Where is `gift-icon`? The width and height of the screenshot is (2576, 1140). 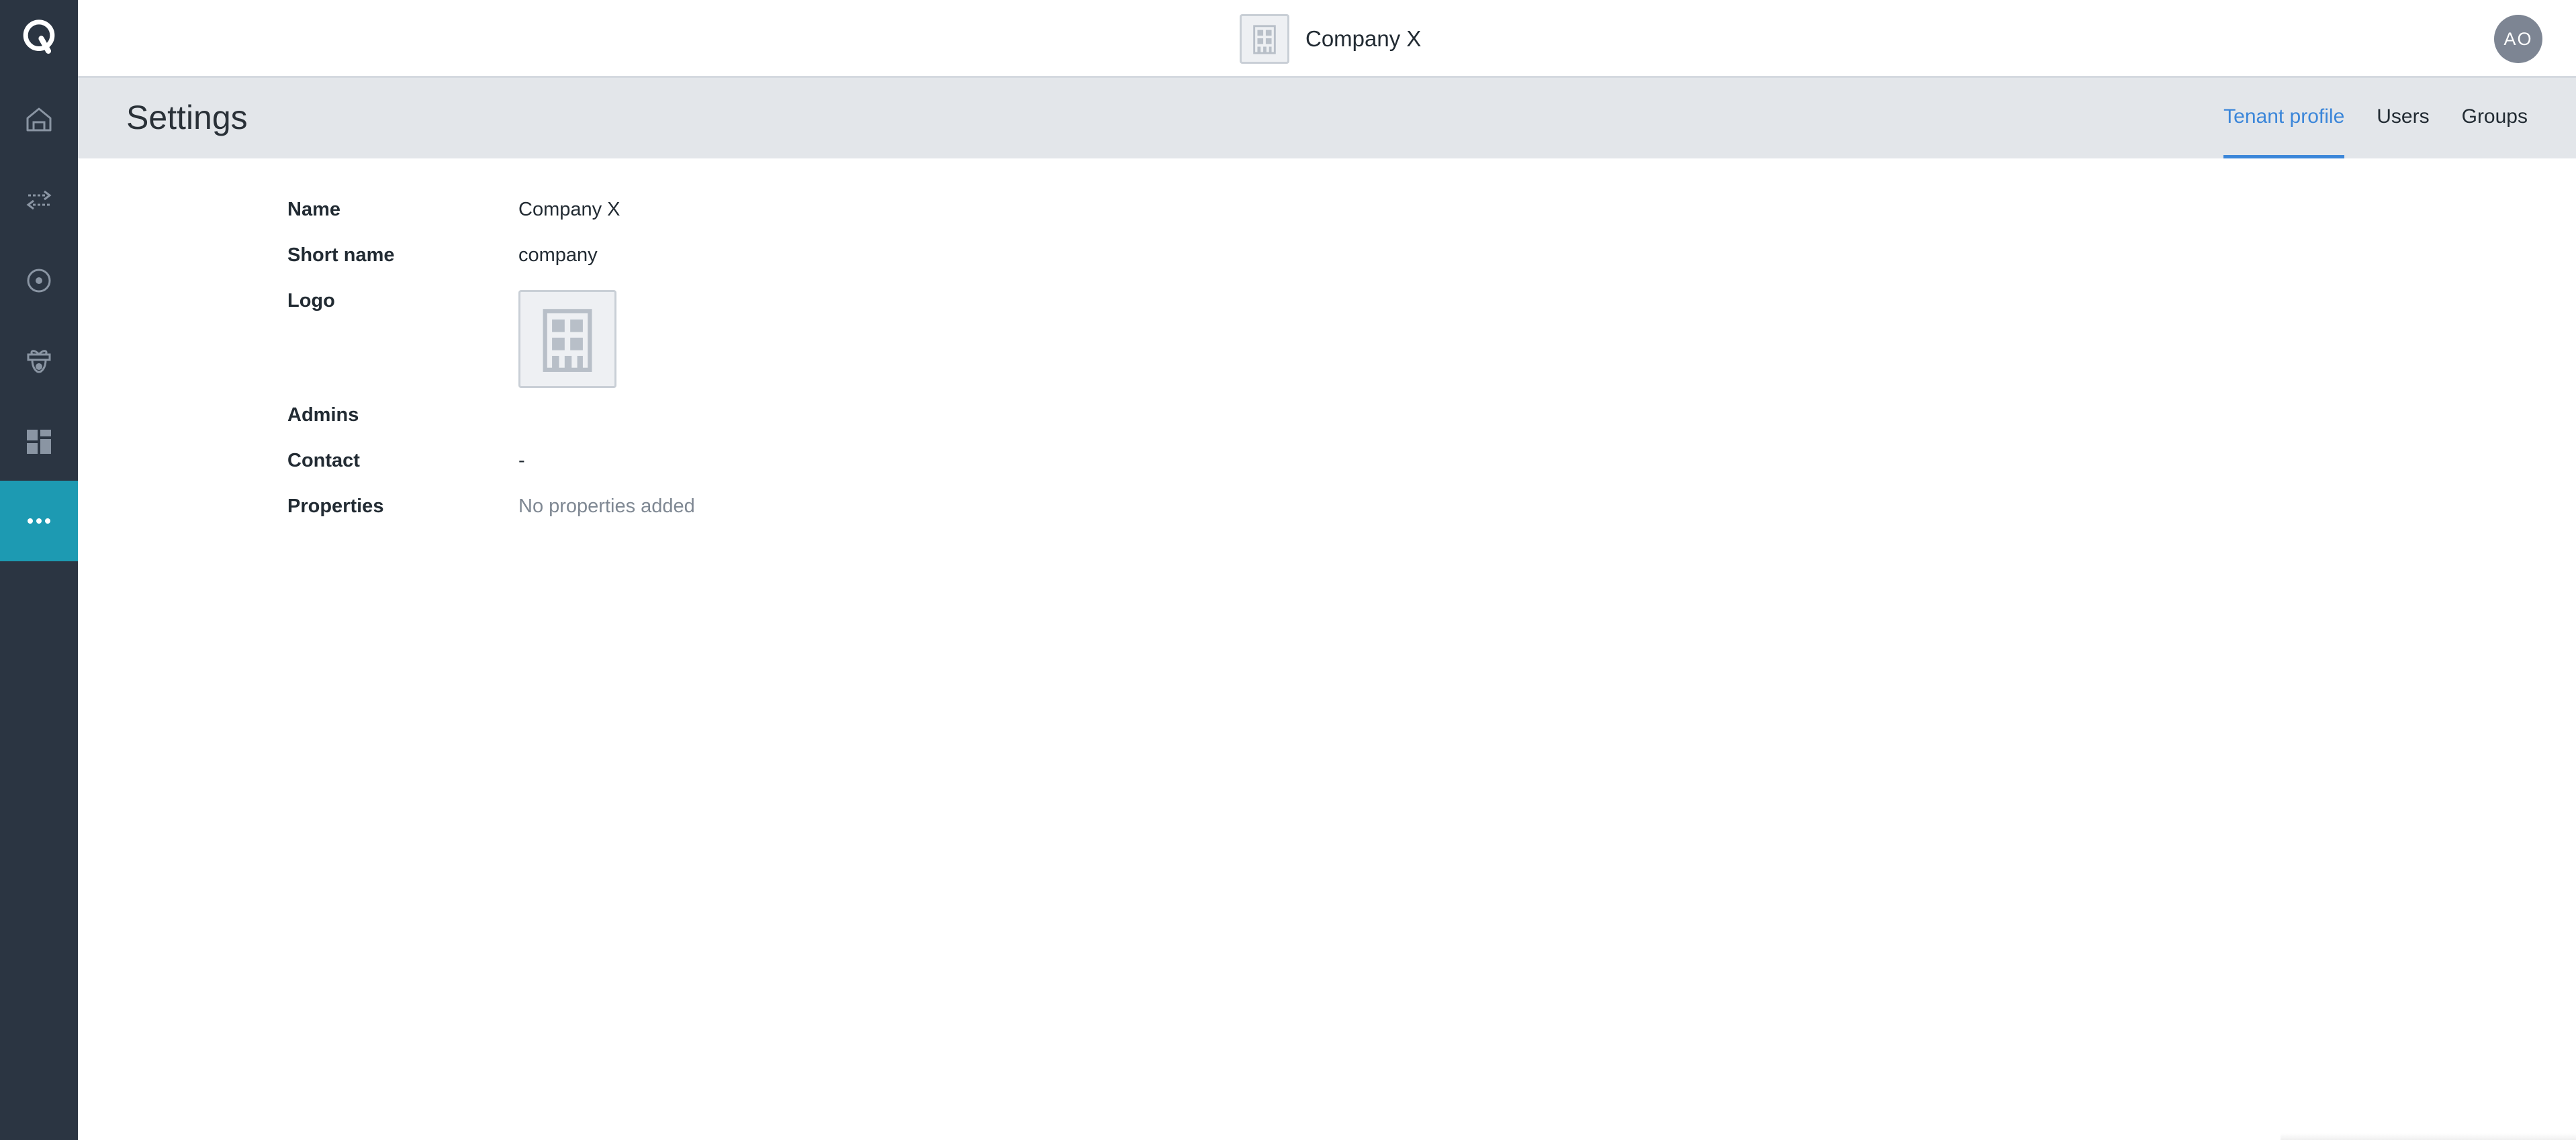
gift-icon is located at coordinates (39, 361).